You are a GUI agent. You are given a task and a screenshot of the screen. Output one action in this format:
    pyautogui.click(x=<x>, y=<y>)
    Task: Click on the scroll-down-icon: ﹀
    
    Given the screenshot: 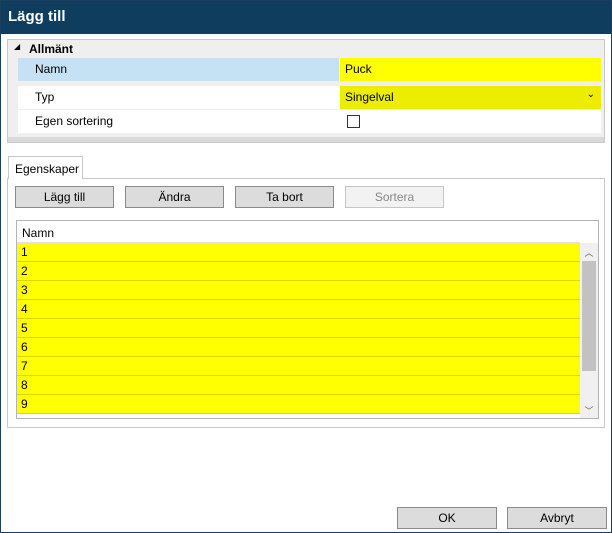 What is the action you would take?
    pyautogui.click(x=589, y=409)
    